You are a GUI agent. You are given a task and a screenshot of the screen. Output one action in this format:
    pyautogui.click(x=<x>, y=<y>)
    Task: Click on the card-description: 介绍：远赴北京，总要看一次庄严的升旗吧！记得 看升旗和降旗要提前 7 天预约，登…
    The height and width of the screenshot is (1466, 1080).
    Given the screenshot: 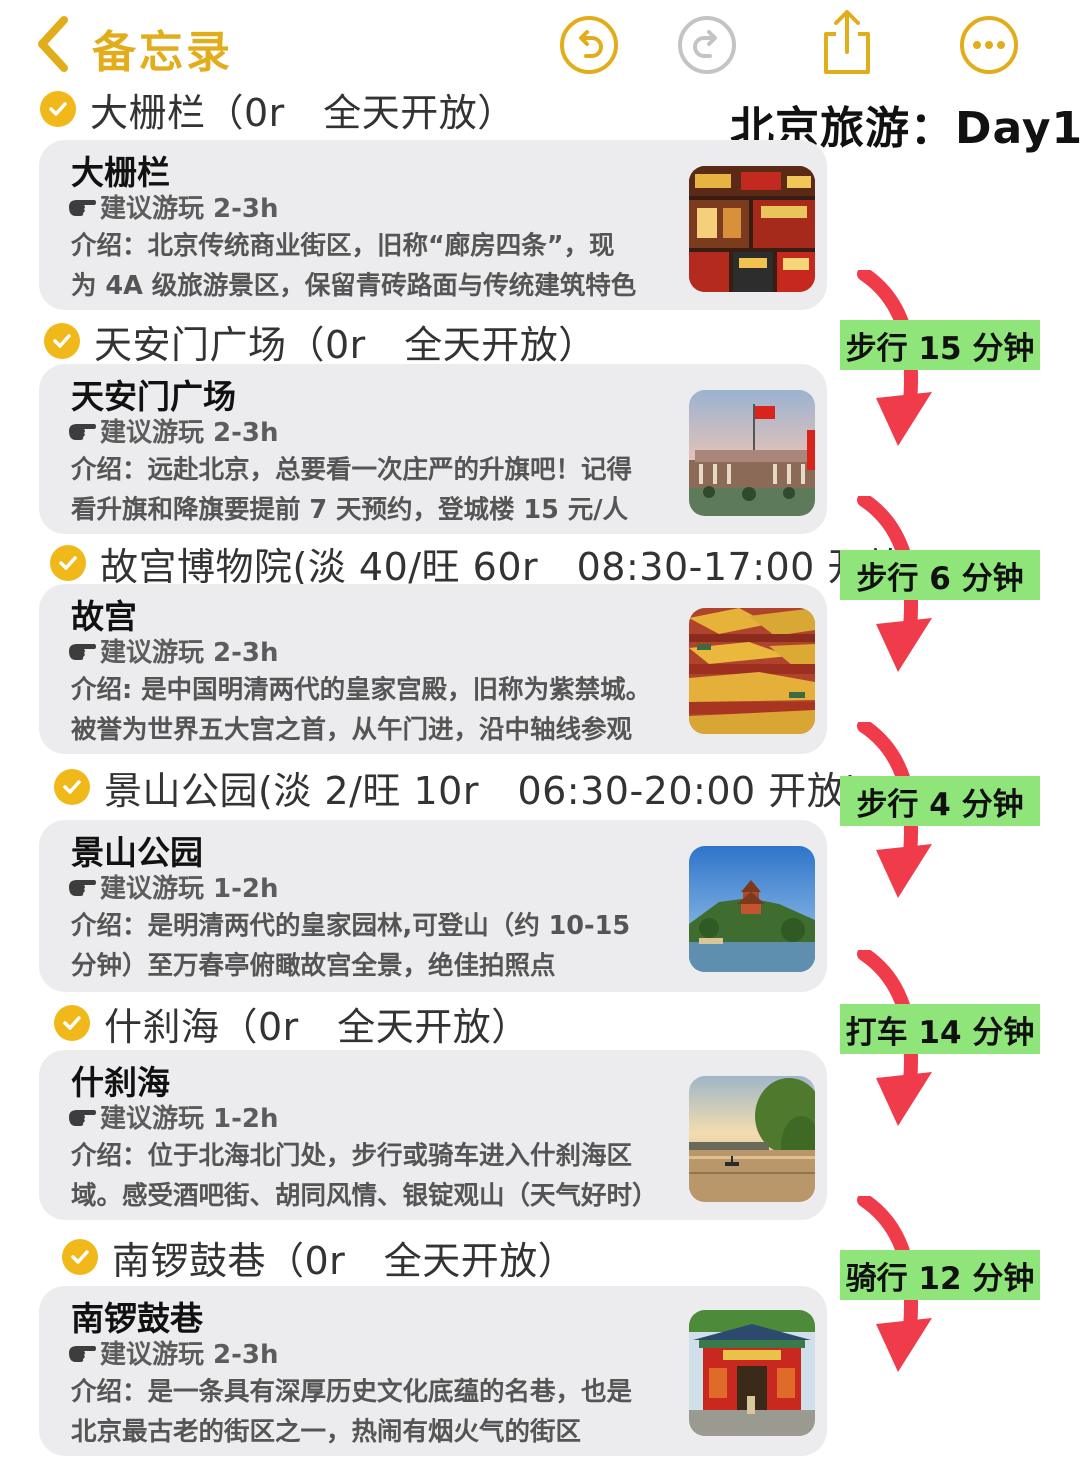 What is the action you would take?
    pyautogui.click(x=373, y=490)
    